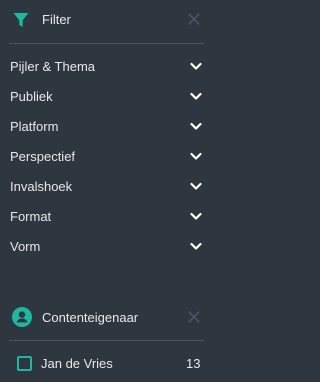 This screenshot has width=320, height=382. I want to click on filter-title: Filter, so click(56, 19).